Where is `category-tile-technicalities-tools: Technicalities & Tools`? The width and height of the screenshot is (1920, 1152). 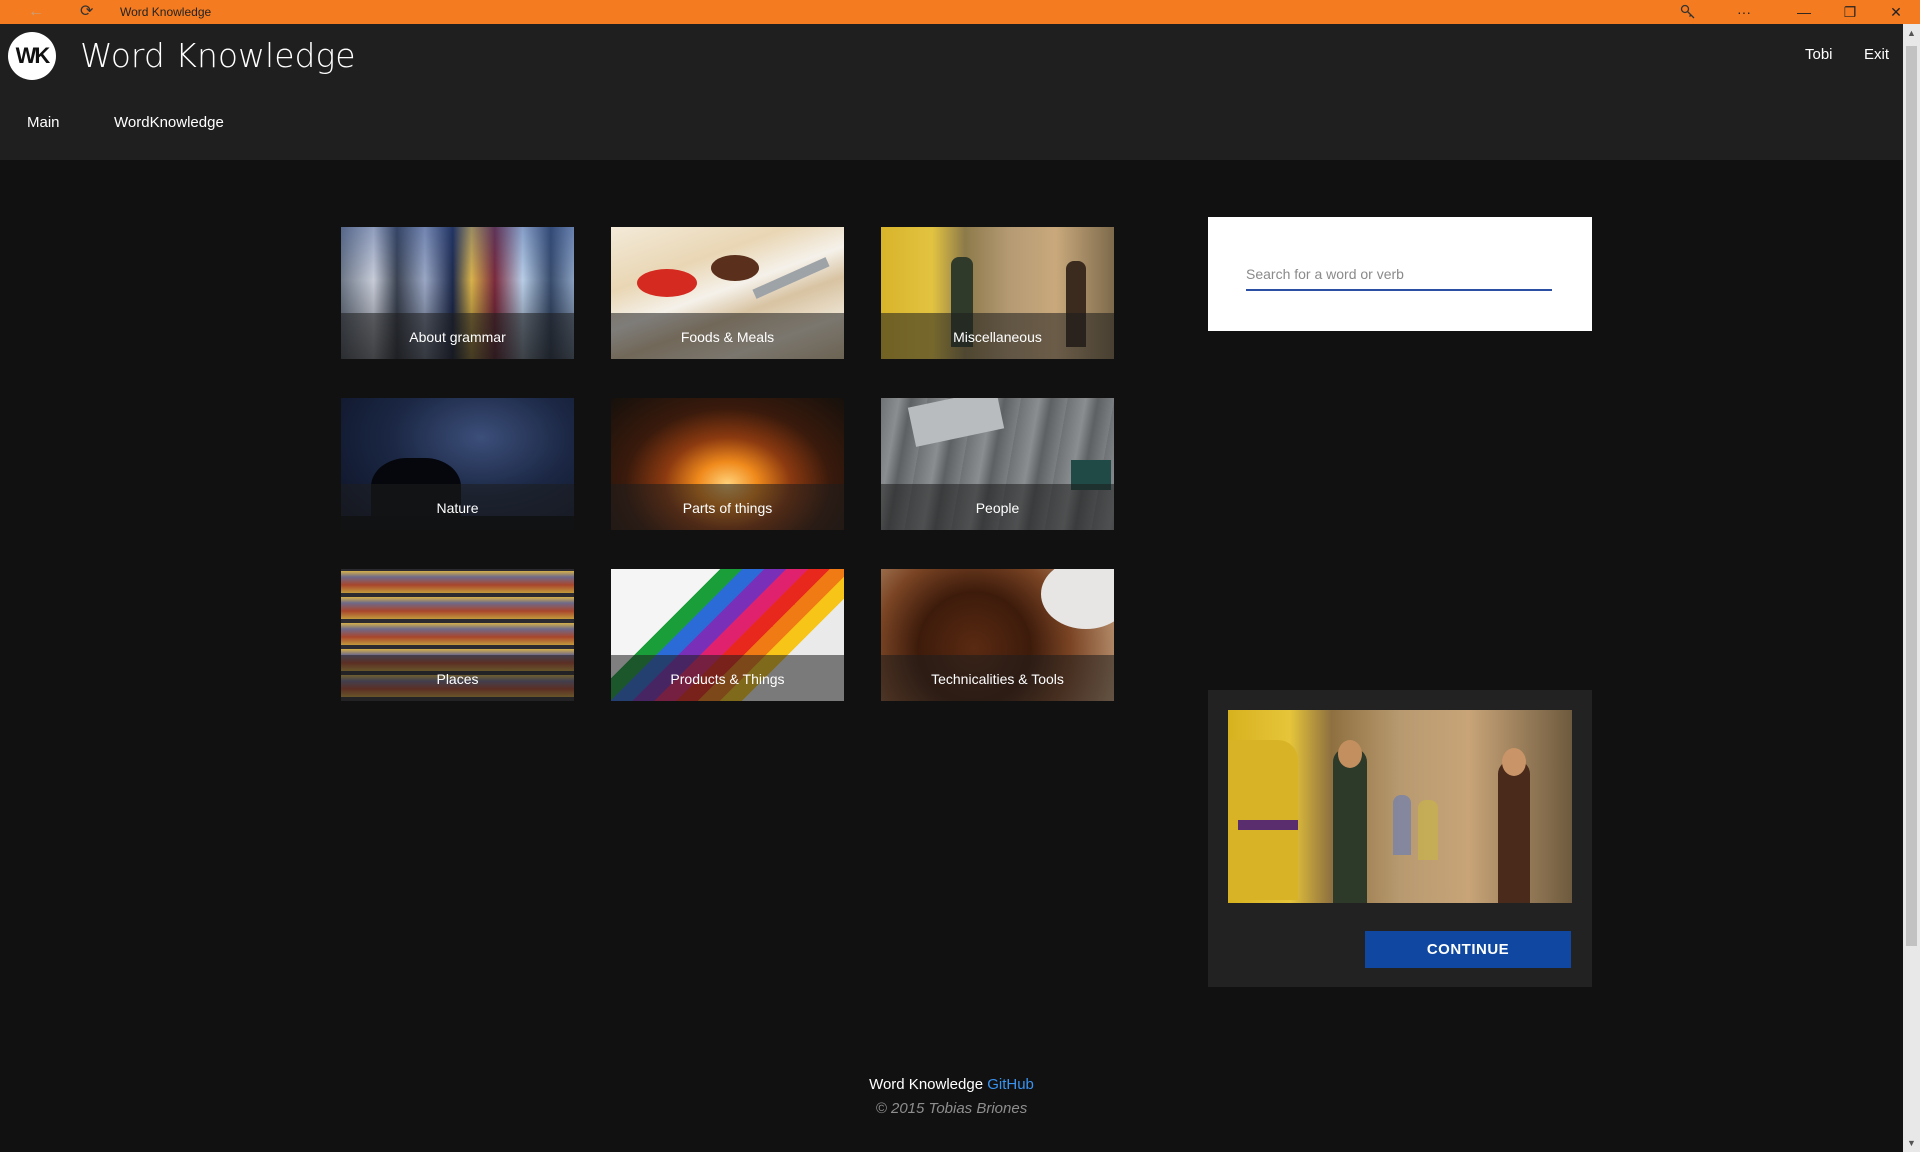 category-tile-technicalities-tools: Technicalities & Tools is located at coordinates (997, 635).